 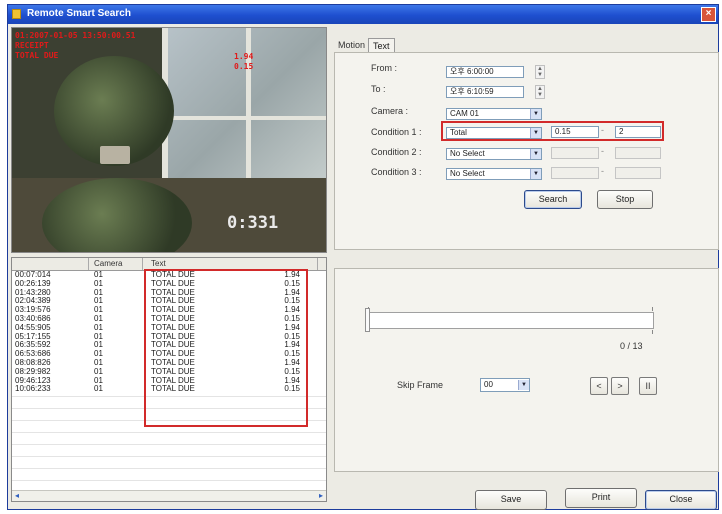 What do you see at coordinates (575, 173) in the screenshot?
I see `condition3-min-field` at bounding box center [575, 173].